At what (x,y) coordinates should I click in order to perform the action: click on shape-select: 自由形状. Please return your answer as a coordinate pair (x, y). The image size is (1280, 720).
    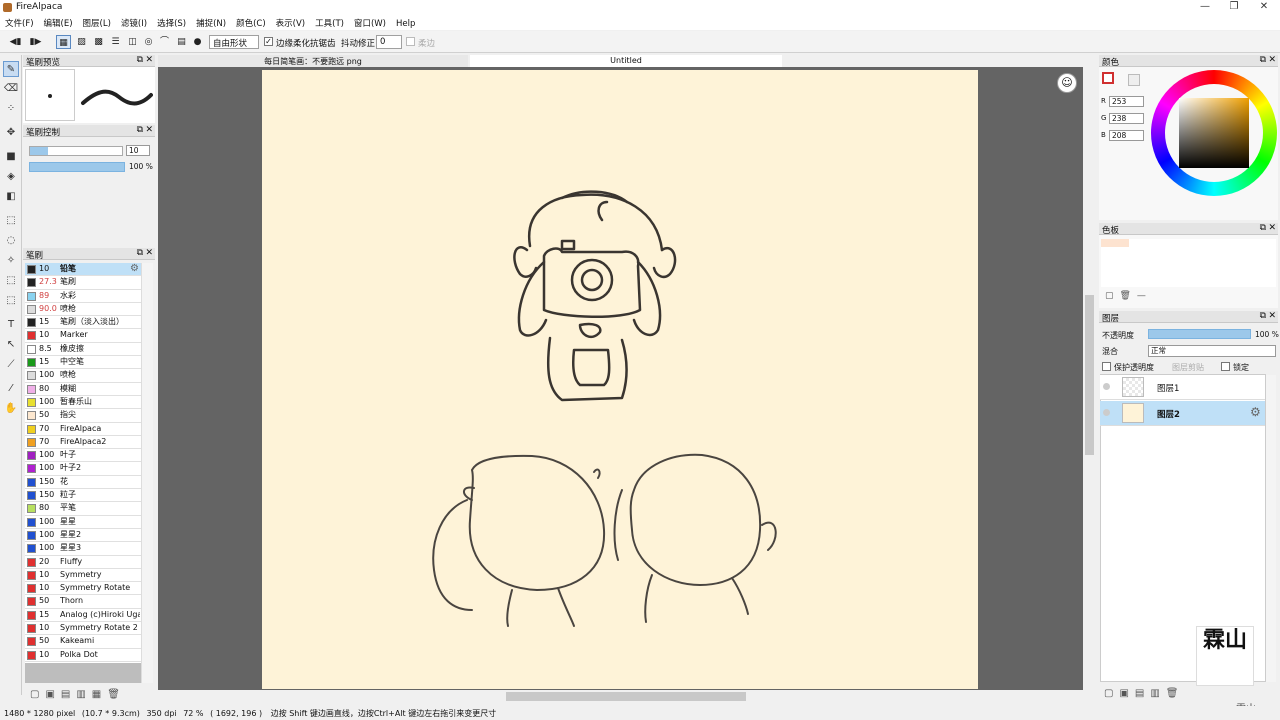
    Looking at the image, I should click on (234, 42).